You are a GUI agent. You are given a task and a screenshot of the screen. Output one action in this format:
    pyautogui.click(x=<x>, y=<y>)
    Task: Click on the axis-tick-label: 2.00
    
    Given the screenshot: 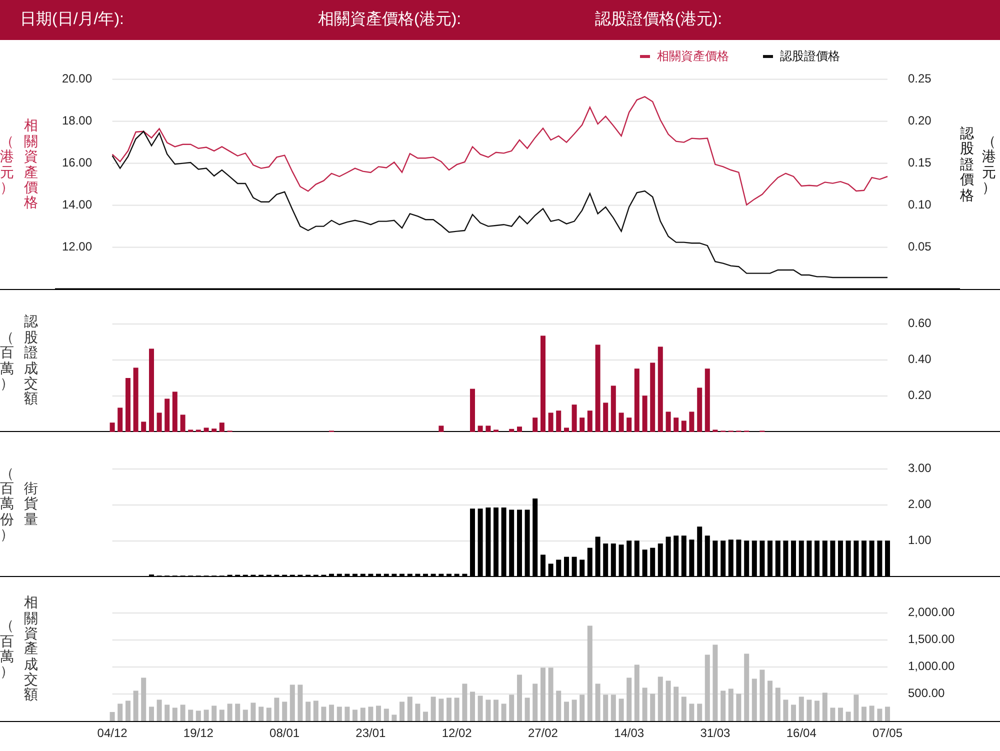 What is the action you would take?
    pyautogui.click(x=920, y=504)
    